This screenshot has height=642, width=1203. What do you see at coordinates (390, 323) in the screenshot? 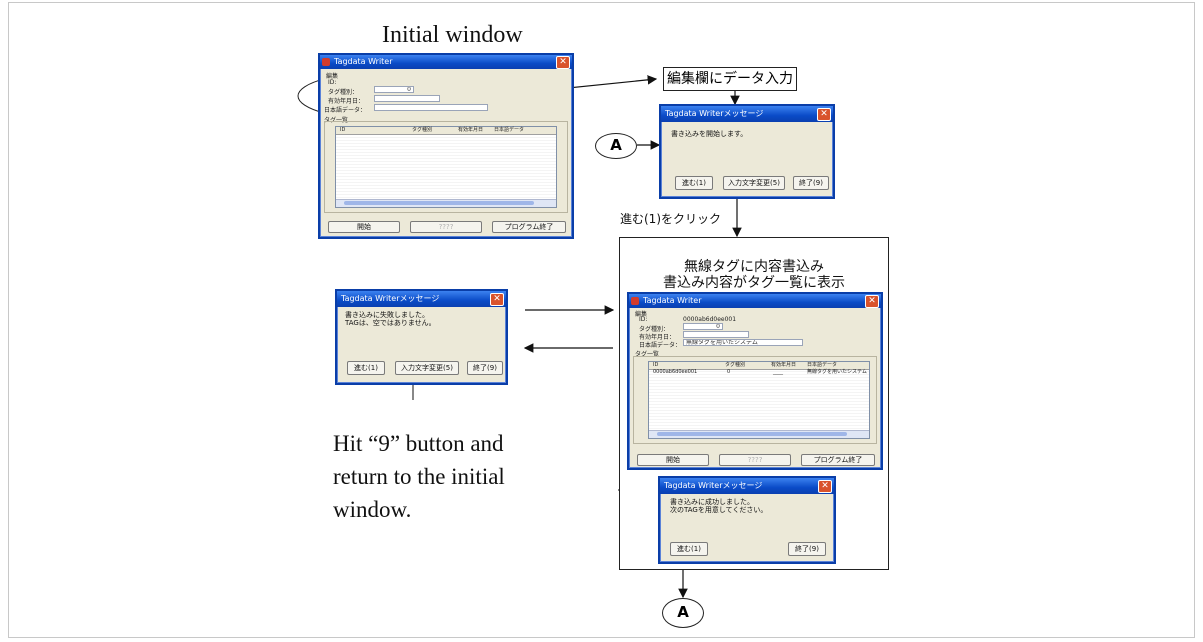
I see `message-line-2: TAGは、空ではありません。` at bounding box center [390, 323].